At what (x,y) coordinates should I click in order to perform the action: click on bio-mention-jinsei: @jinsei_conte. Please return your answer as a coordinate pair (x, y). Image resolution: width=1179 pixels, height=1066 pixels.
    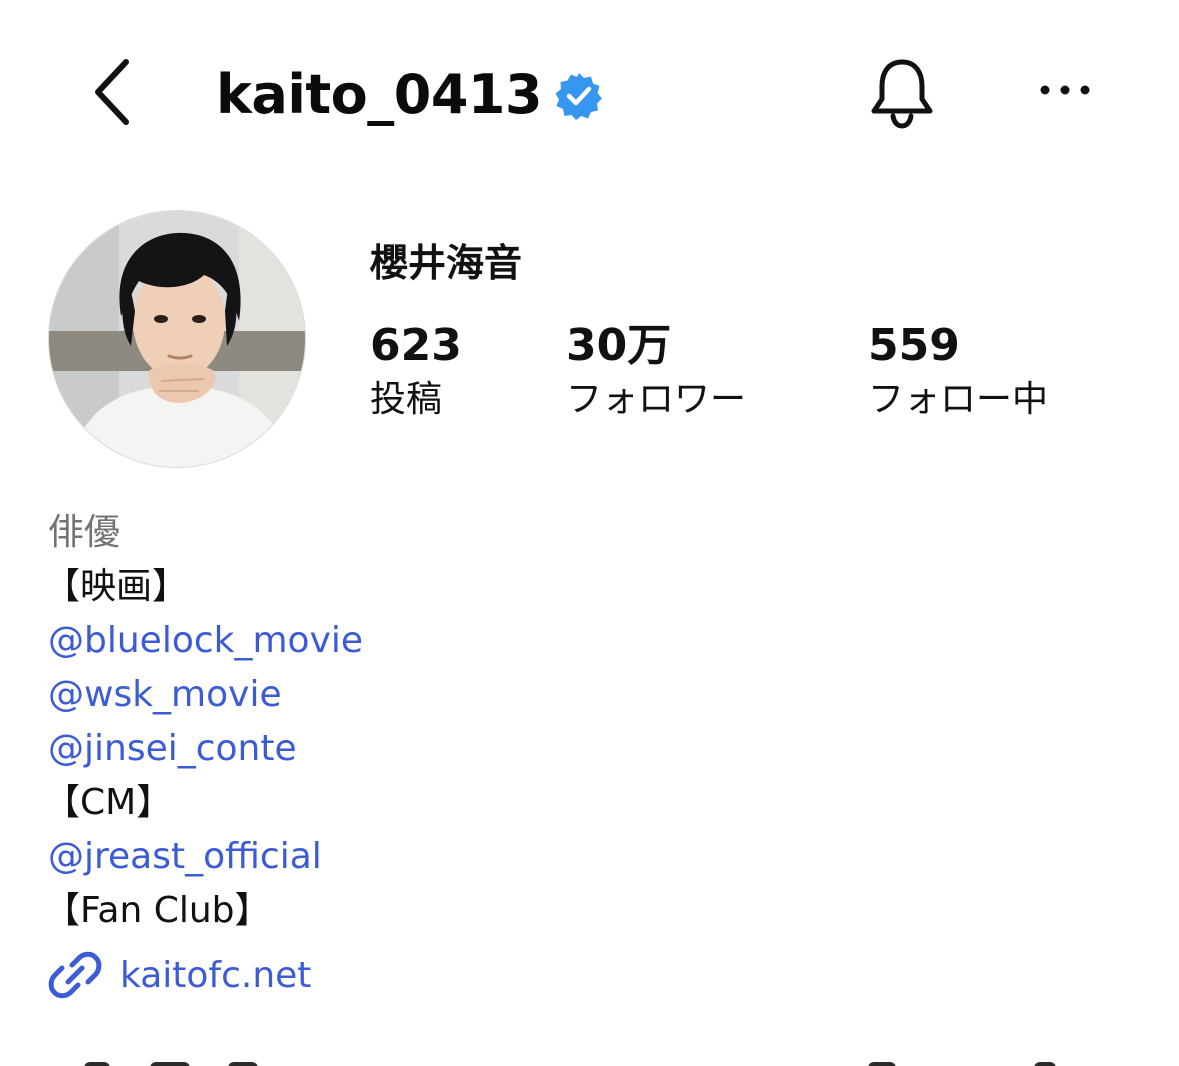
    Looking at the image, I should click on (205, 749).